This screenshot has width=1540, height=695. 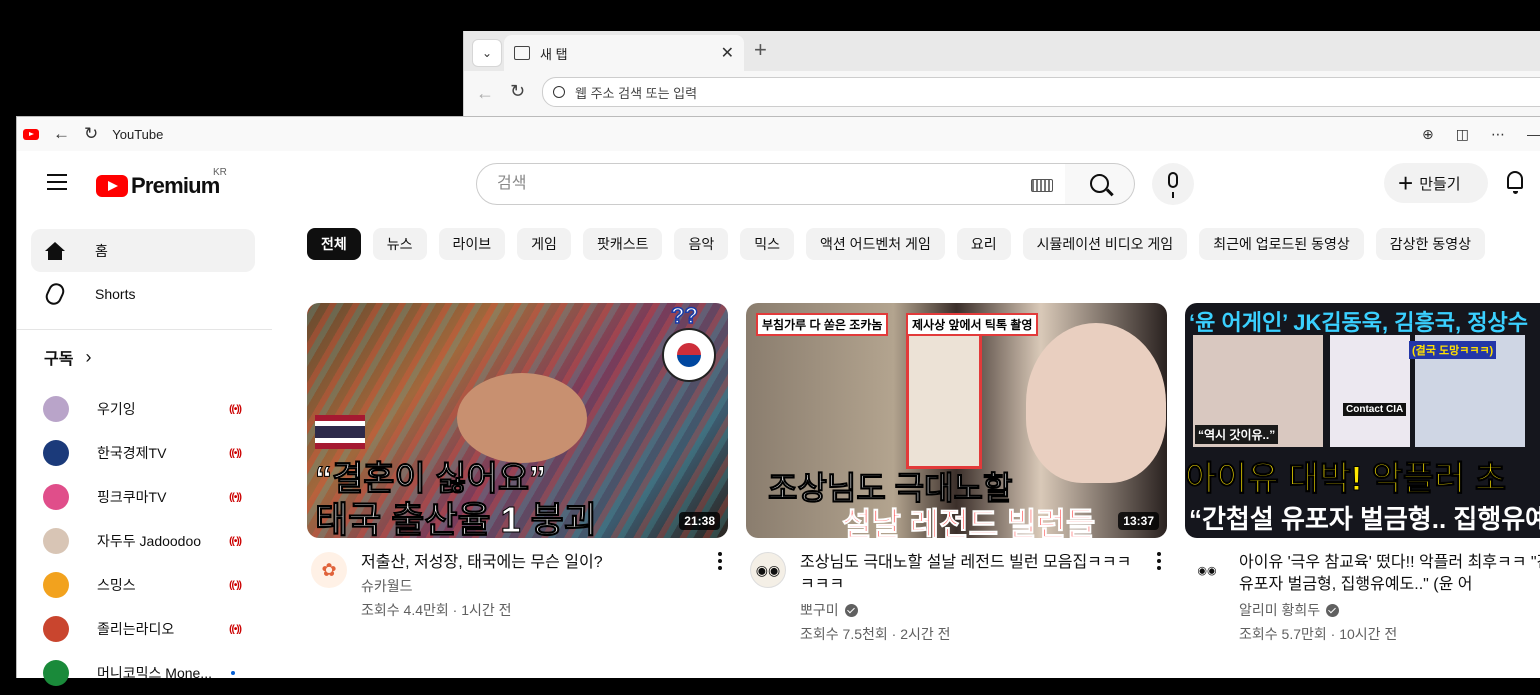 I want to click on chip-recently-uploaded: 최근에 업로드된 동영상, so click(x=1281, y=244).